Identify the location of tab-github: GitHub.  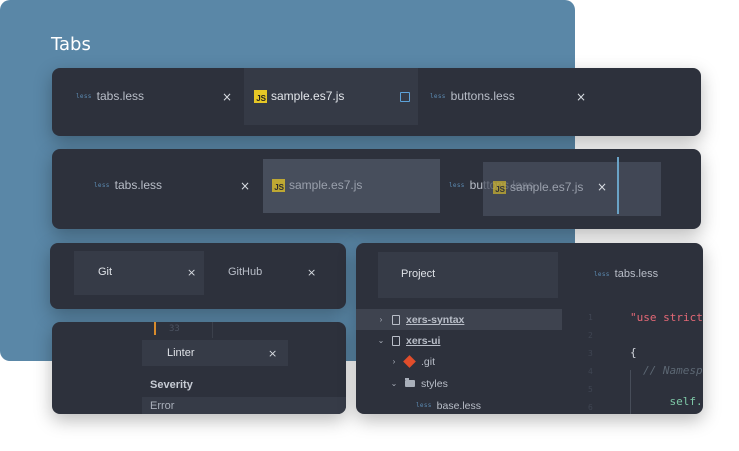
(245, 272).